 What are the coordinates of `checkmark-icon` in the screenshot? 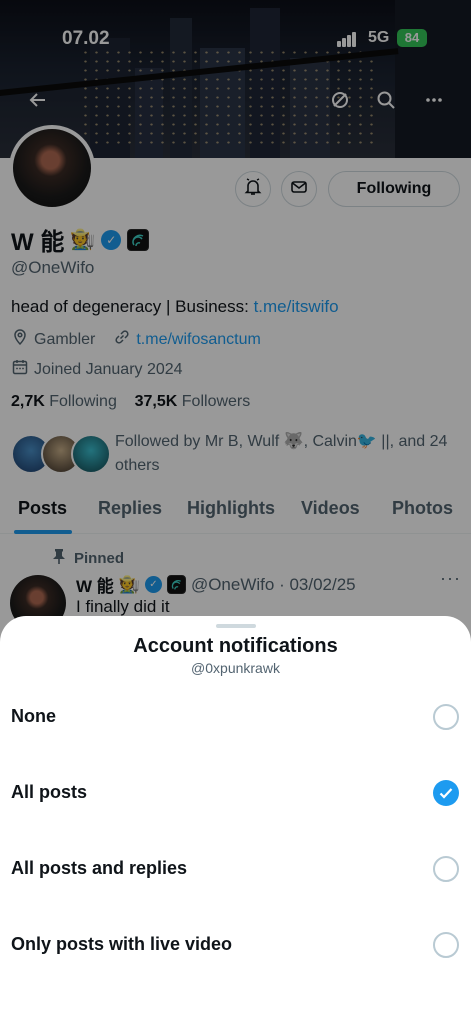 It's located at (446, 793).